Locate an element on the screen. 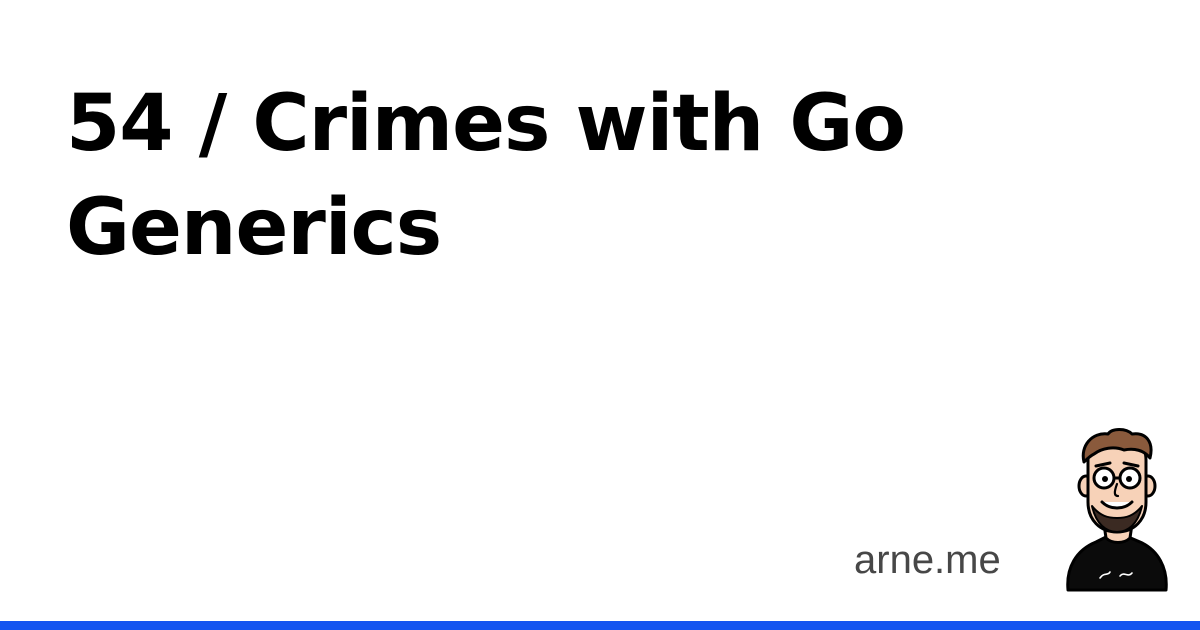 This screenshot has width=1200, height=630. accent-bar is located at coordinates (600, 625).